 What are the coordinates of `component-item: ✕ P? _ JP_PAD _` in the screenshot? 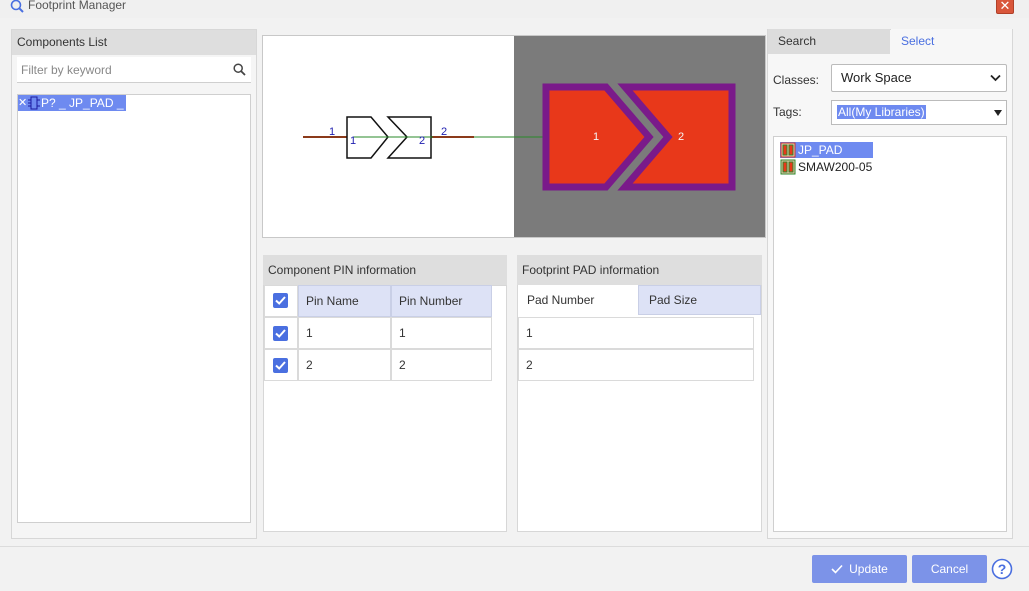 It's located at (72, 103).